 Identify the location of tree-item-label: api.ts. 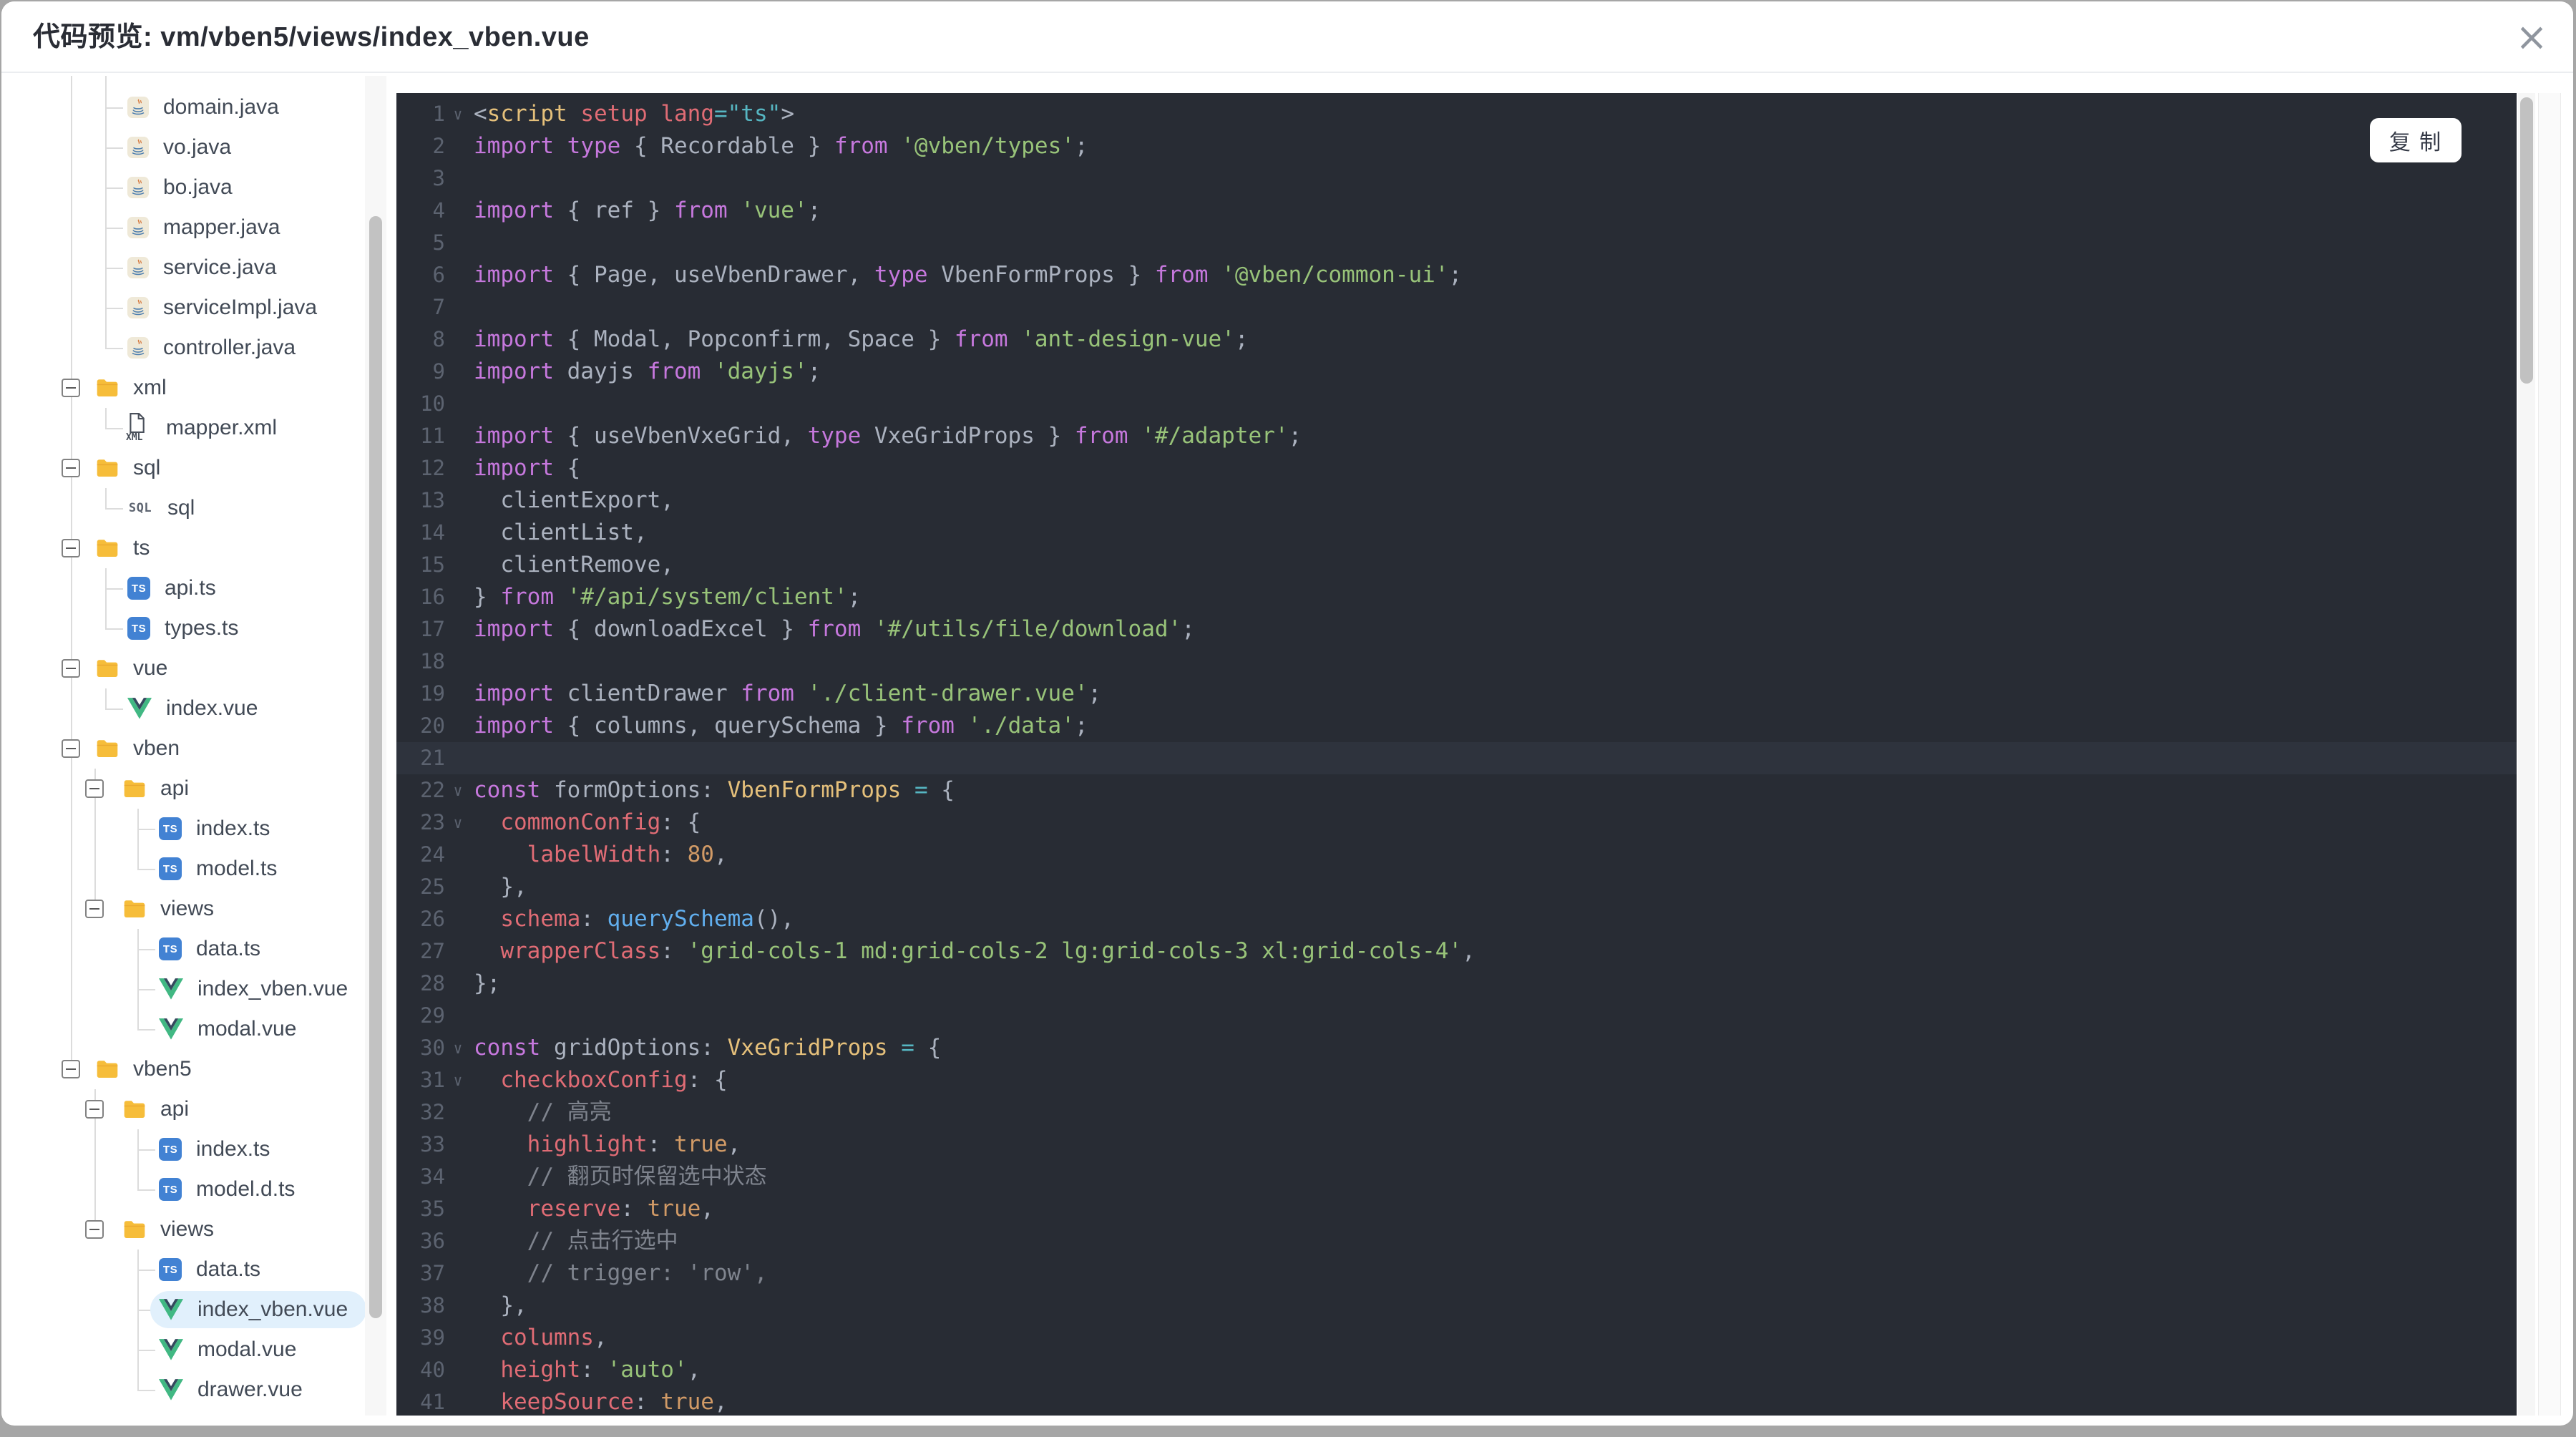
(190, 588).